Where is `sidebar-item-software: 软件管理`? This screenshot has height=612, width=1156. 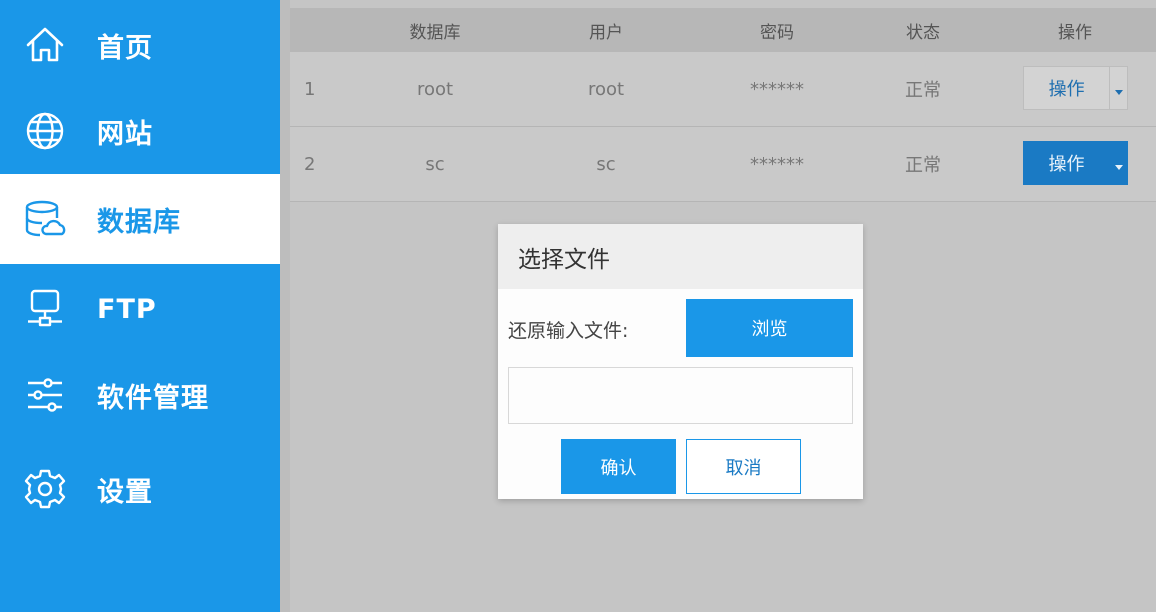
sidebar-item-software: 软件管理 is located at coordinates (140, 395).